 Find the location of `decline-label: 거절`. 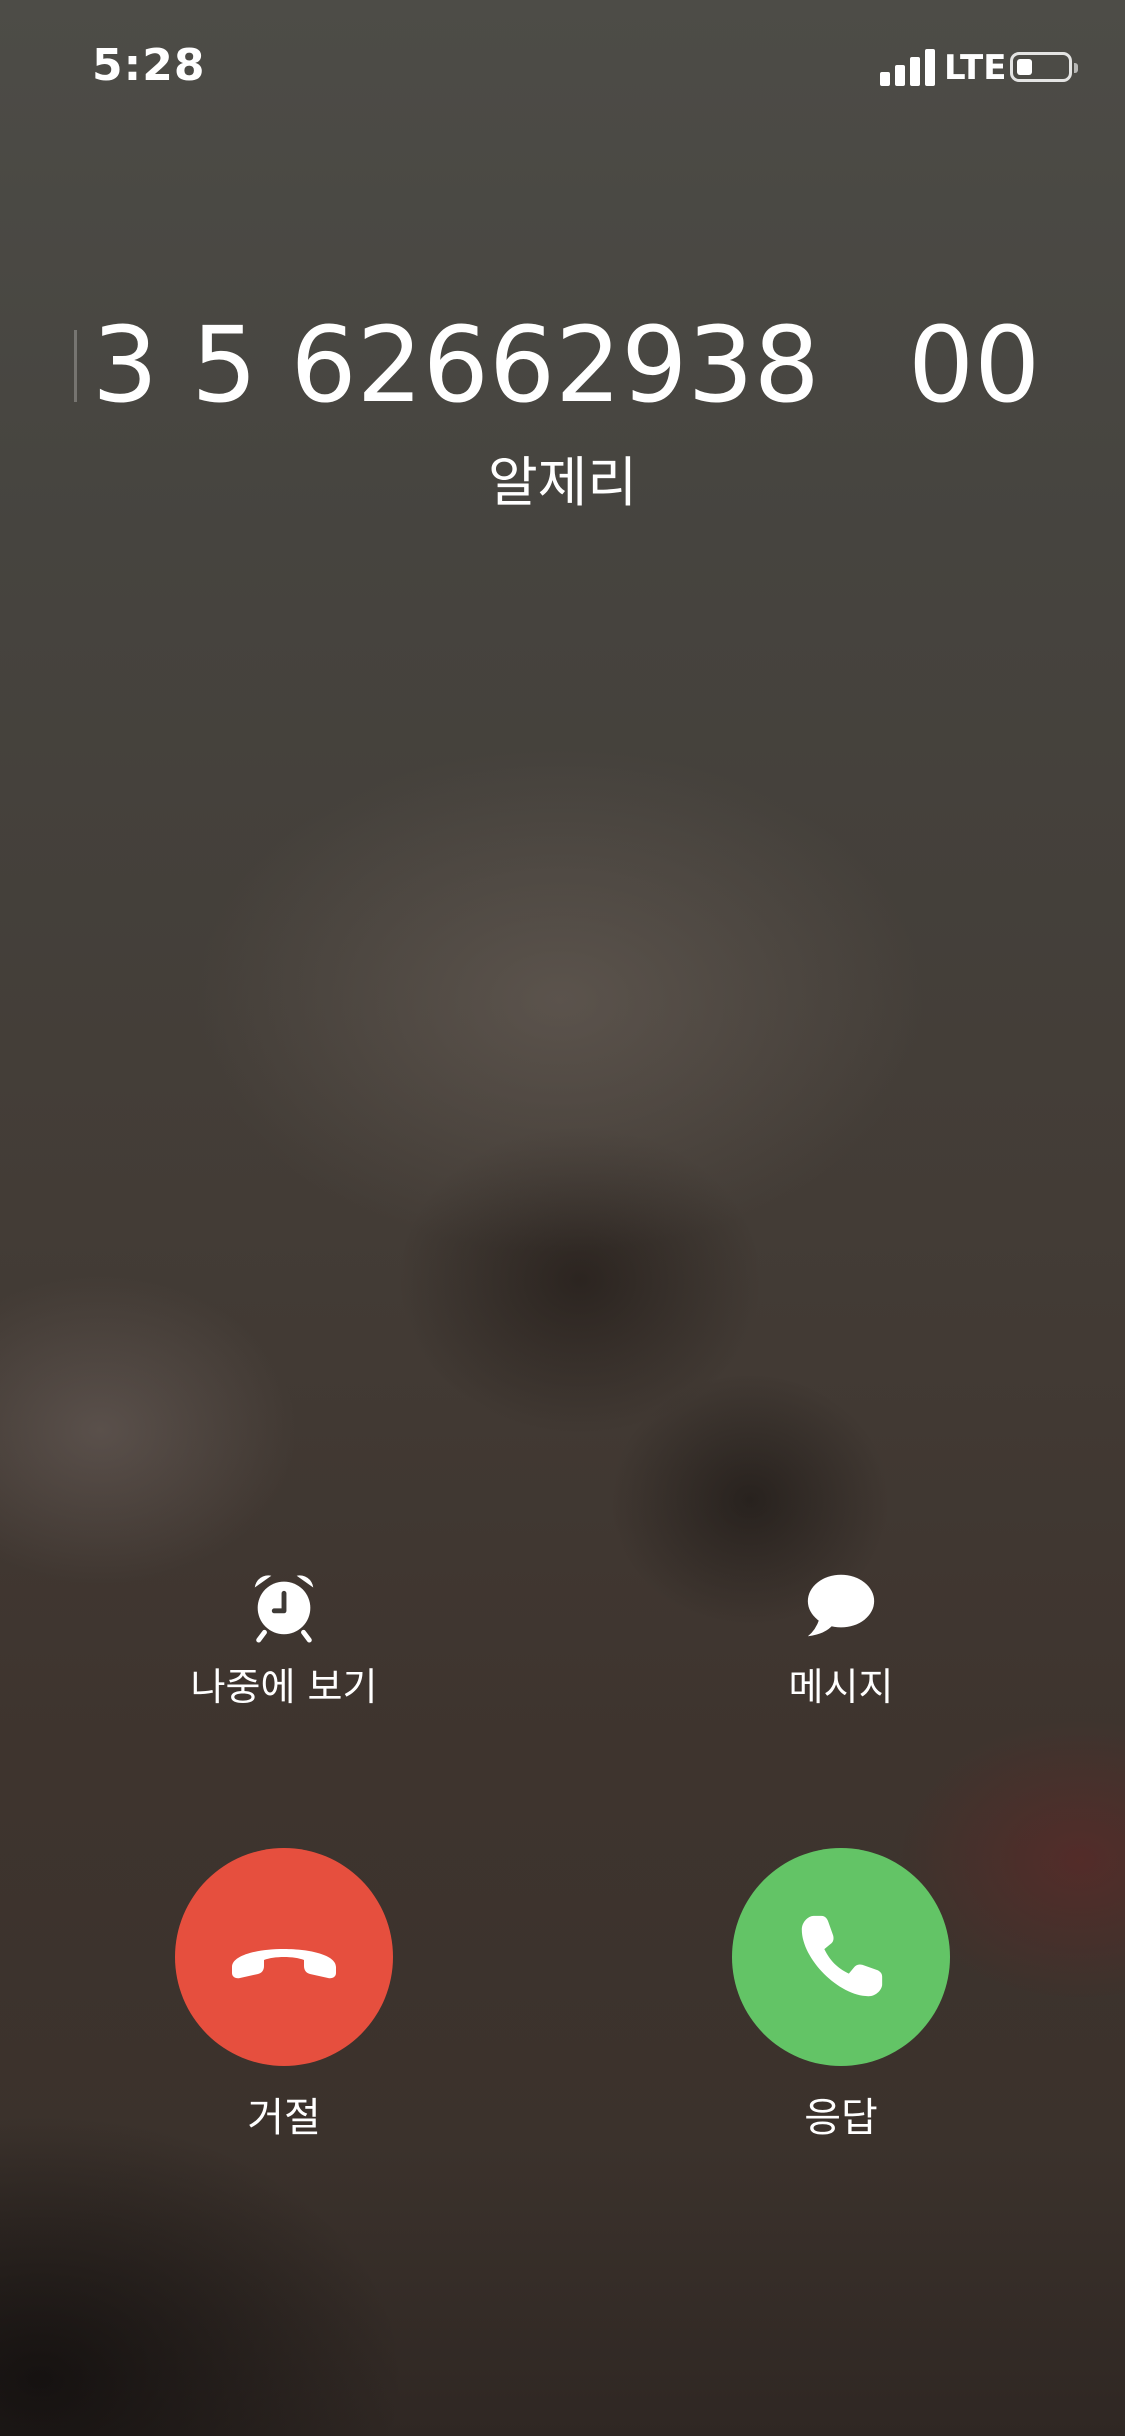

decline-label: 거절 is located at coordinates (284, 2118).